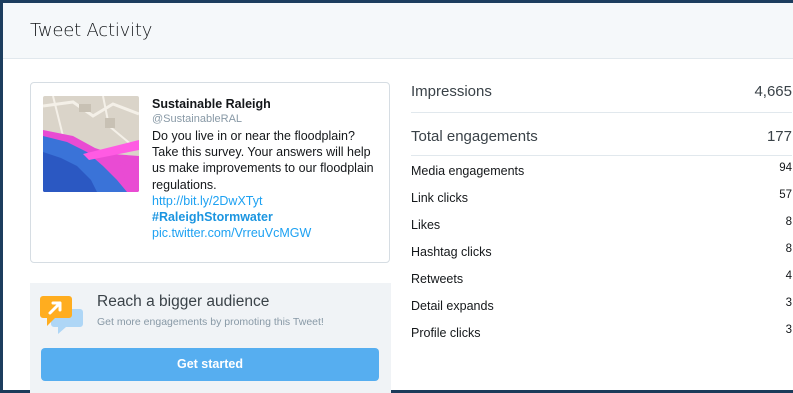 The width and height of the screenshot is (793, 393). Describe the element at coordinates (773, 91) in the screenshot. I see `impressions-value: 4,665` at that location.